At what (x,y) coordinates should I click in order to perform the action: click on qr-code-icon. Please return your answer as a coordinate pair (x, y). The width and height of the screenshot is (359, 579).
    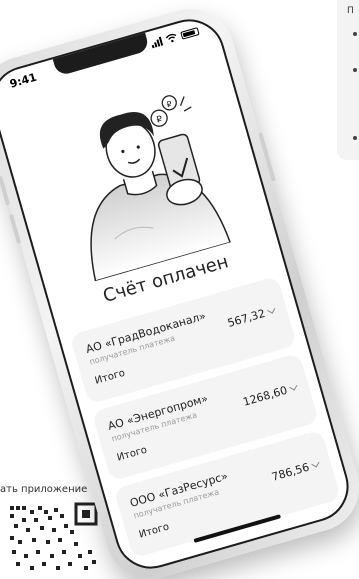
    Looking at the image, I should click on (52, 539).